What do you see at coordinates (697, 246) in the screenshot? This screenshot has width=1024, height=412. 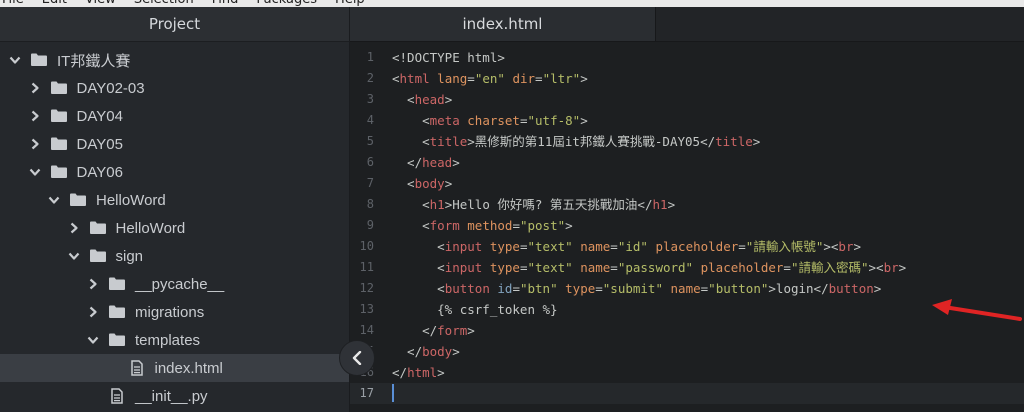 I see `code-token: placeholder` at bounding box center [697, 246].